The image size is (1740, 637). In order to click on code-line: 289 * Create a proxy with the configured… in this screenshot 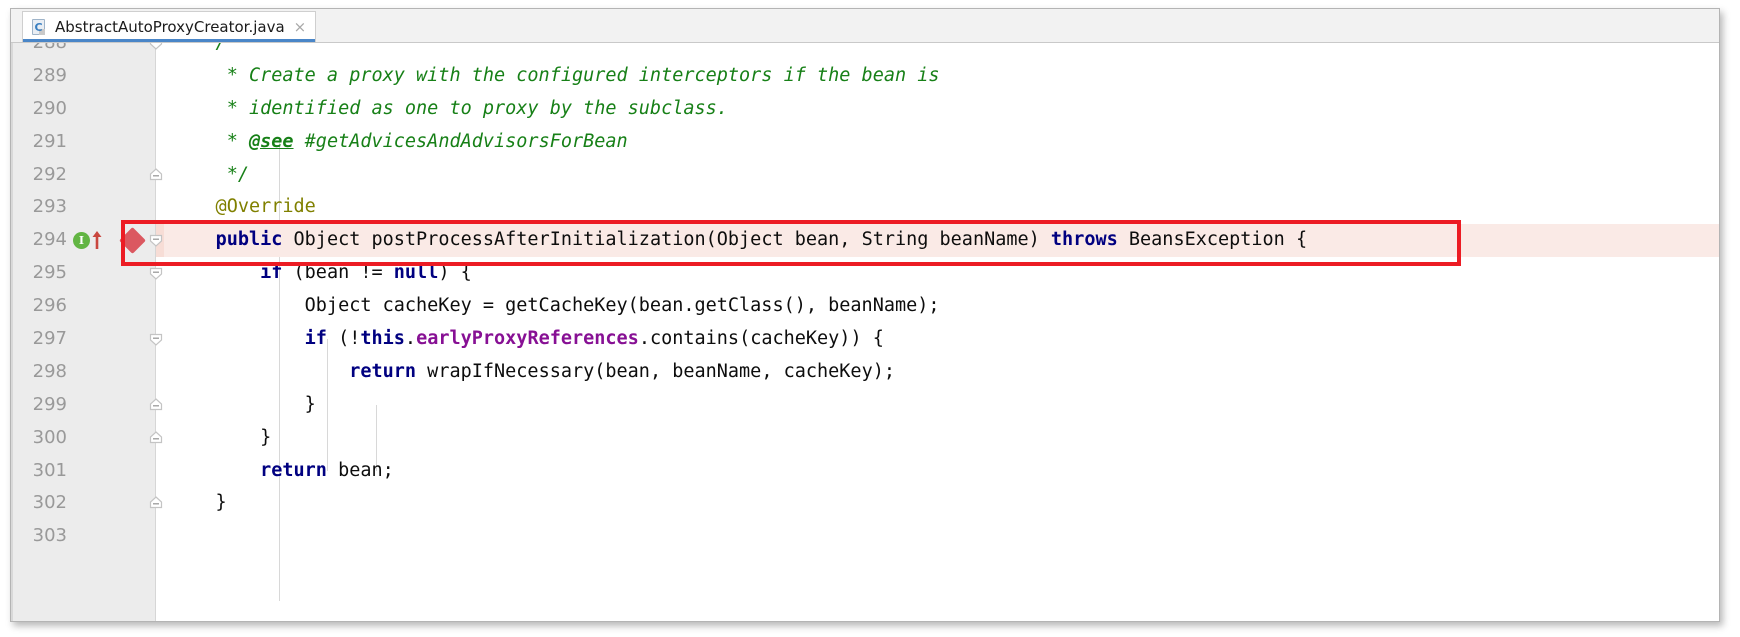, I will do `click(865, 76)`.